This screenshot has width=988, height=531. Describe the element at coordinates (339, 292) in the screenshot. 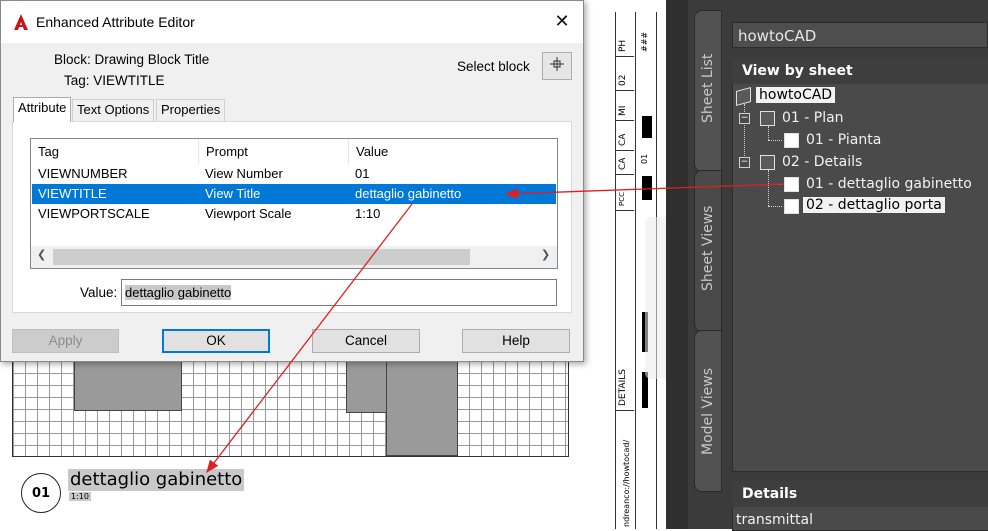

I see `value-input: dettaglio gabinetto` at that location.